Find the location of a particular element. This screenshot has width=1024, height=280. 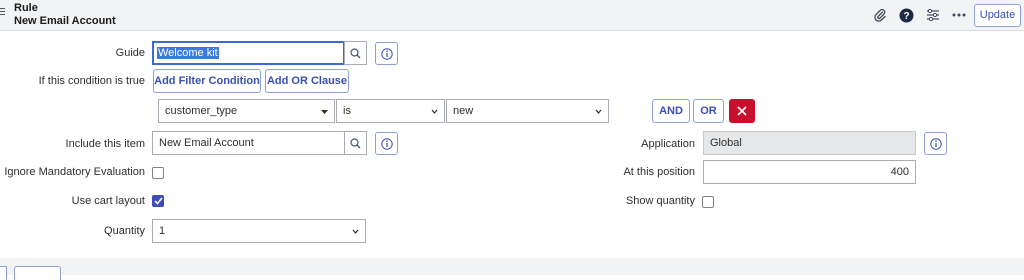

and-button: AND is located at coordinates (671, 111).